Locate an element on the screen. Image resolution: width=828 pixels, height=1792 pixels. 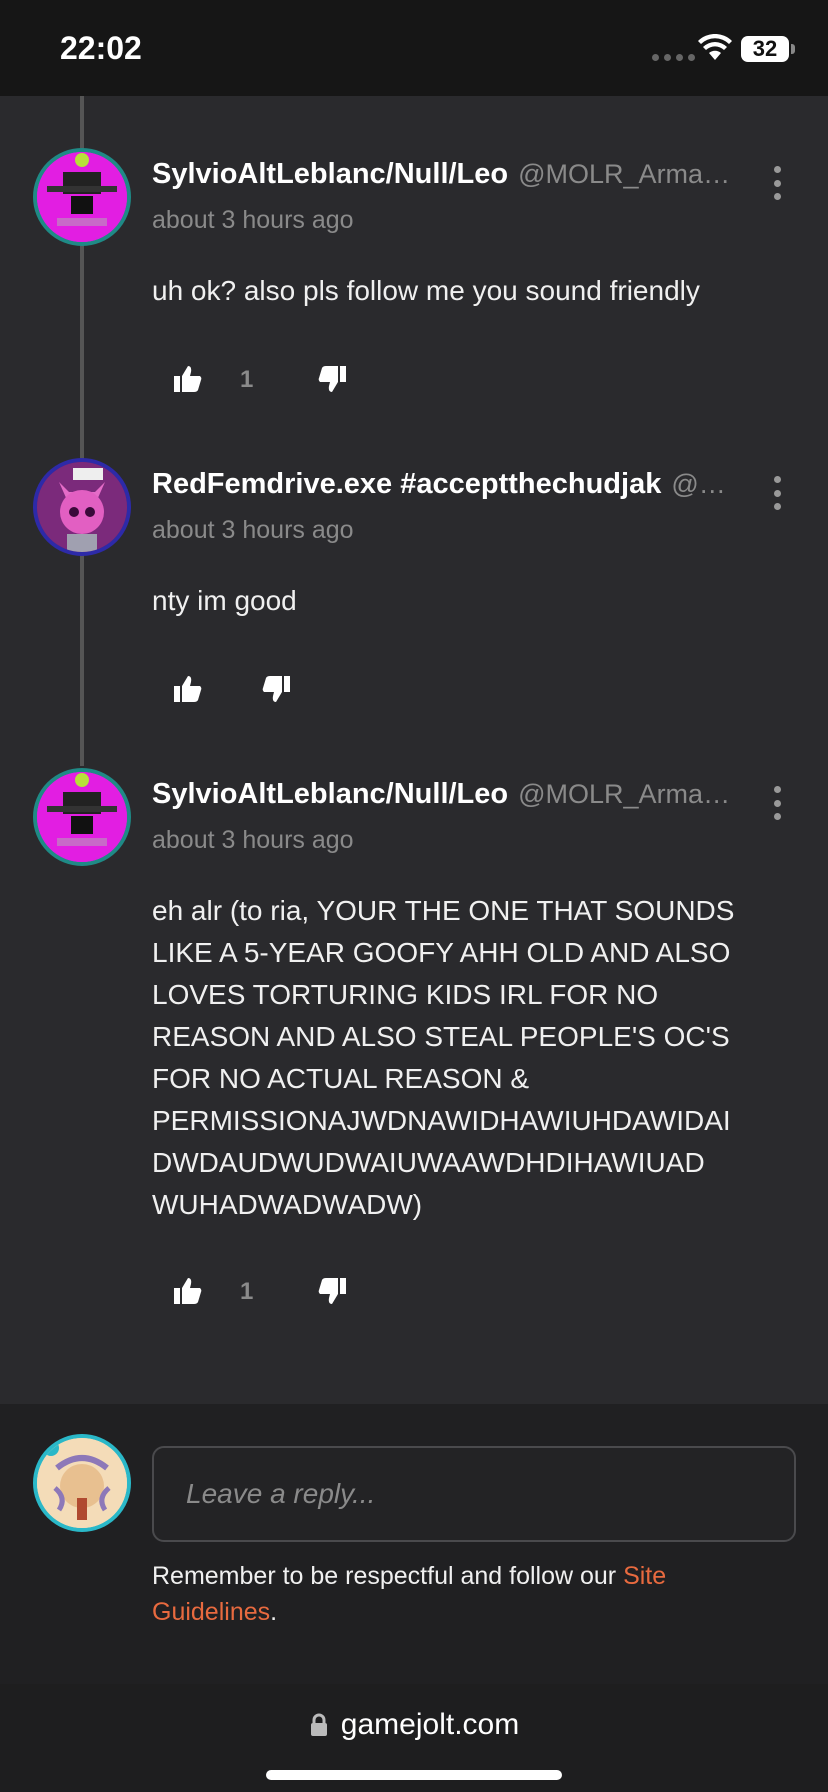
home-indicator is located at coordinates (414, 1775).